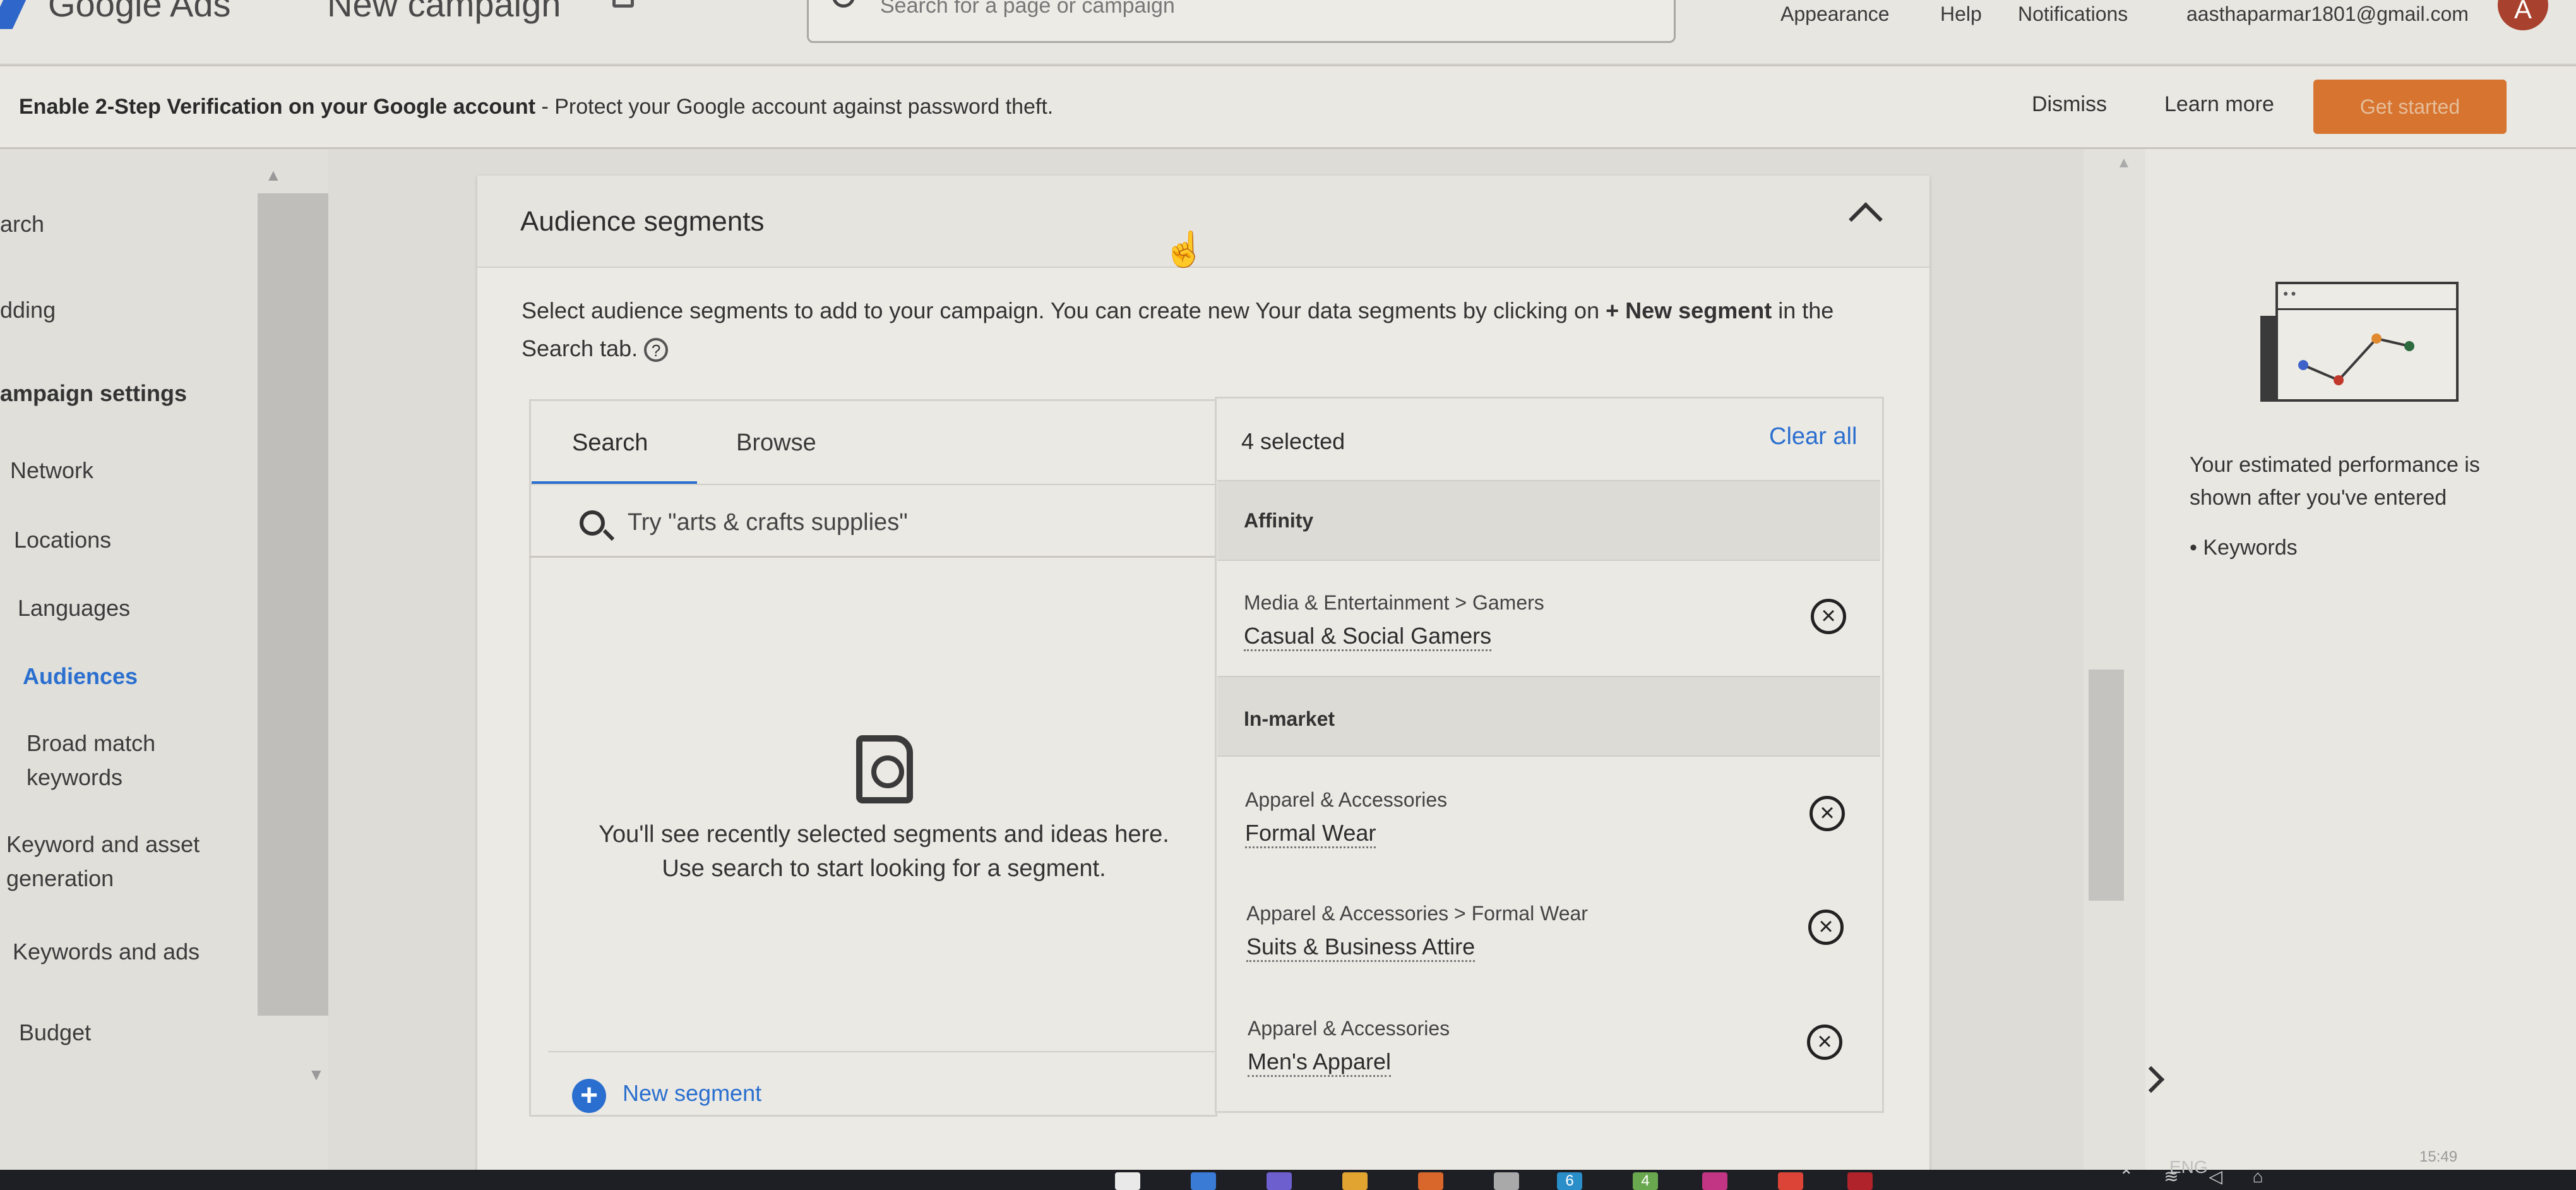  What do you see at coordinates (1320, 1063) in the screenshot?
I see `segment-name: Men's Apparel` at bounding box center [1320, 1063].